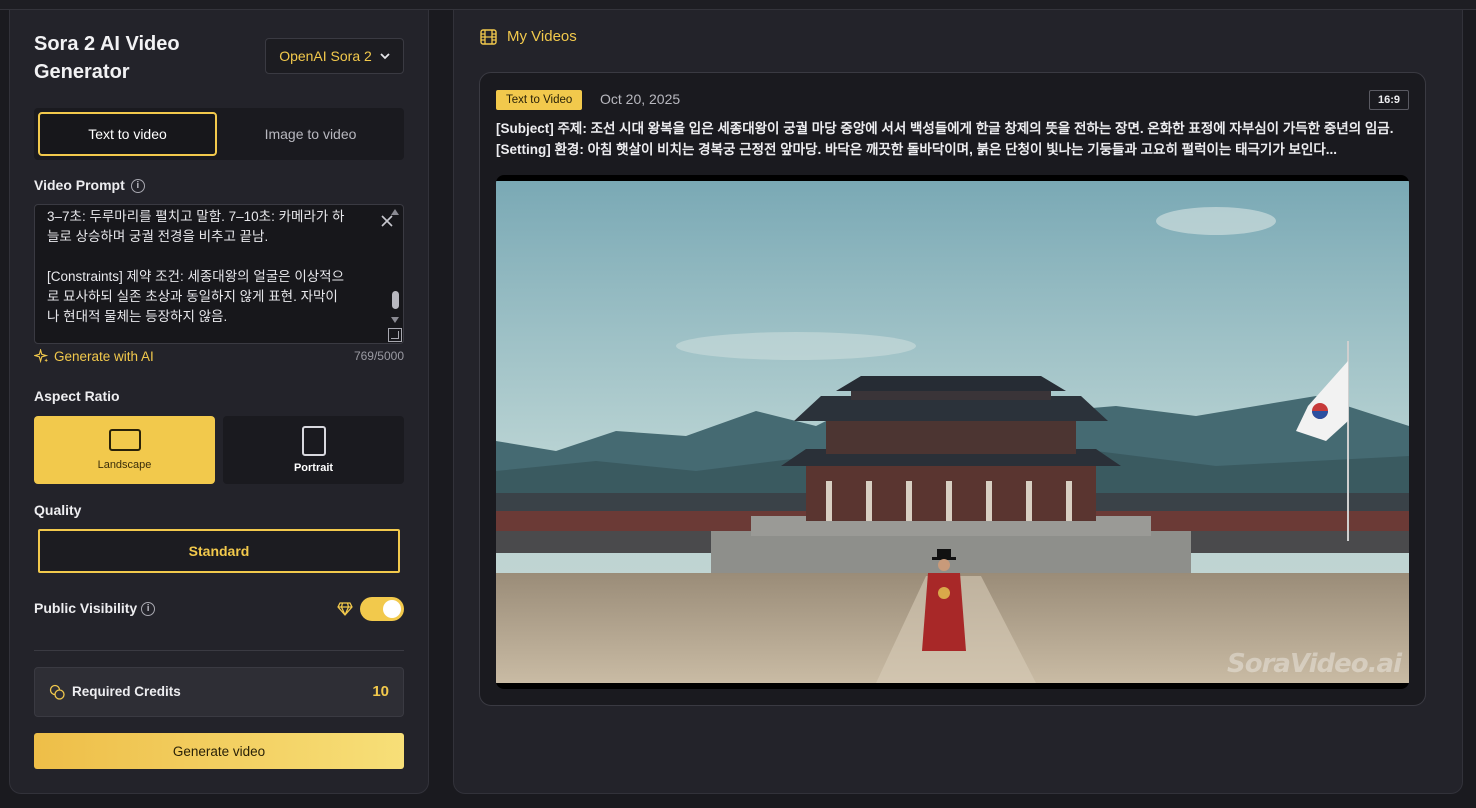 This screenshot has height=808, width=1476. What do you see at coordinates (539, 100) in the screenshot?
I see `video-type-badge: Text to Video` at bounding box center [539, 100].